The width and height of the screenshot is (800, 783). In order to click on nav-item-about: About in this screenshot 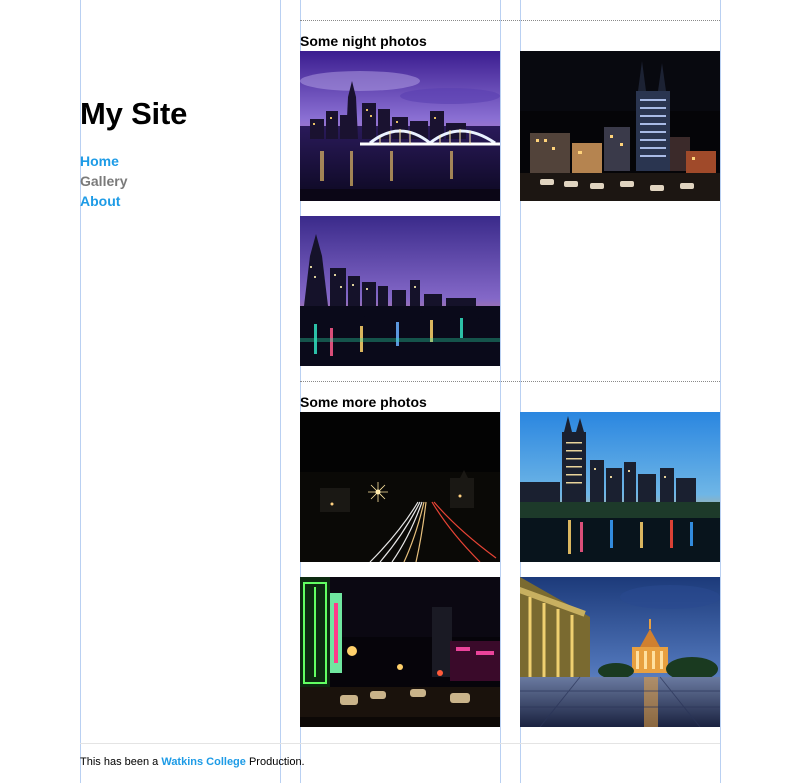, I will do `click(103, 201)`.